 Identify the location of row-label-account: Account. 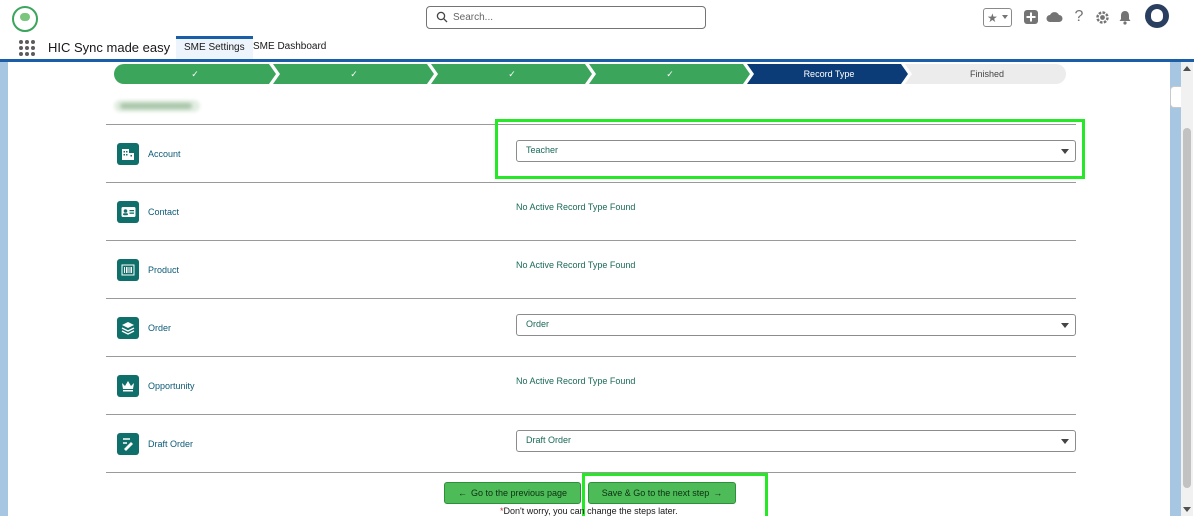
(164, 154).